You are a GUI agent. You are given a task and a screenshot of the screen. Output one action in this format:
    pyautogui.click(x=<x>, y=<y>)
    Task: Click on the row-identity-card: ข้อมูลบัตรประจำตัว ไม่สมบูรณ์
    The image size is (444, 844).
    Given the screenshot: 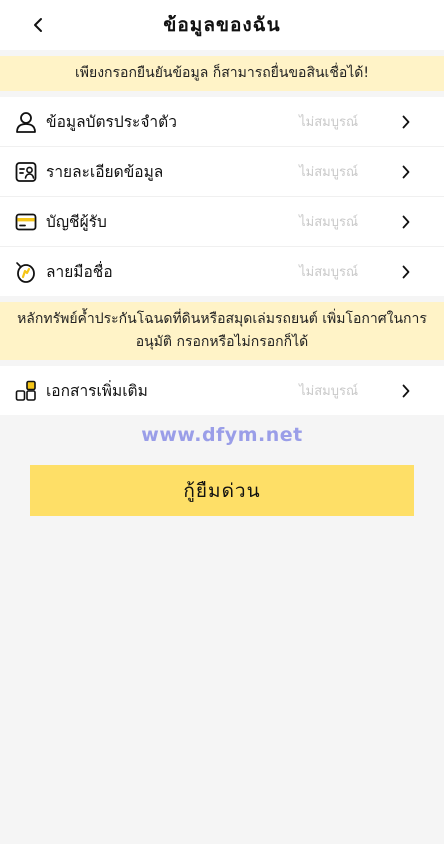 What is the action you would take?
    pyautogui.click(x=222, y=122)
    